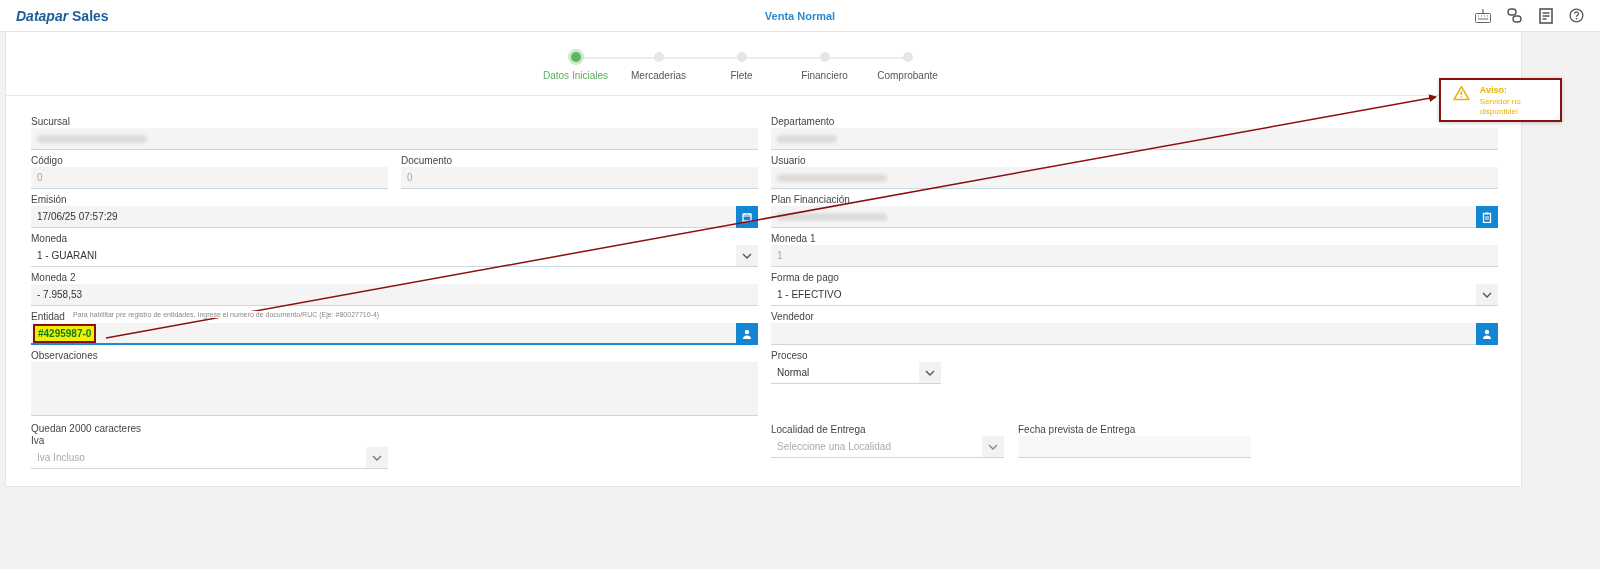  I want to click on clipboard-icon, so click(1487, 217).